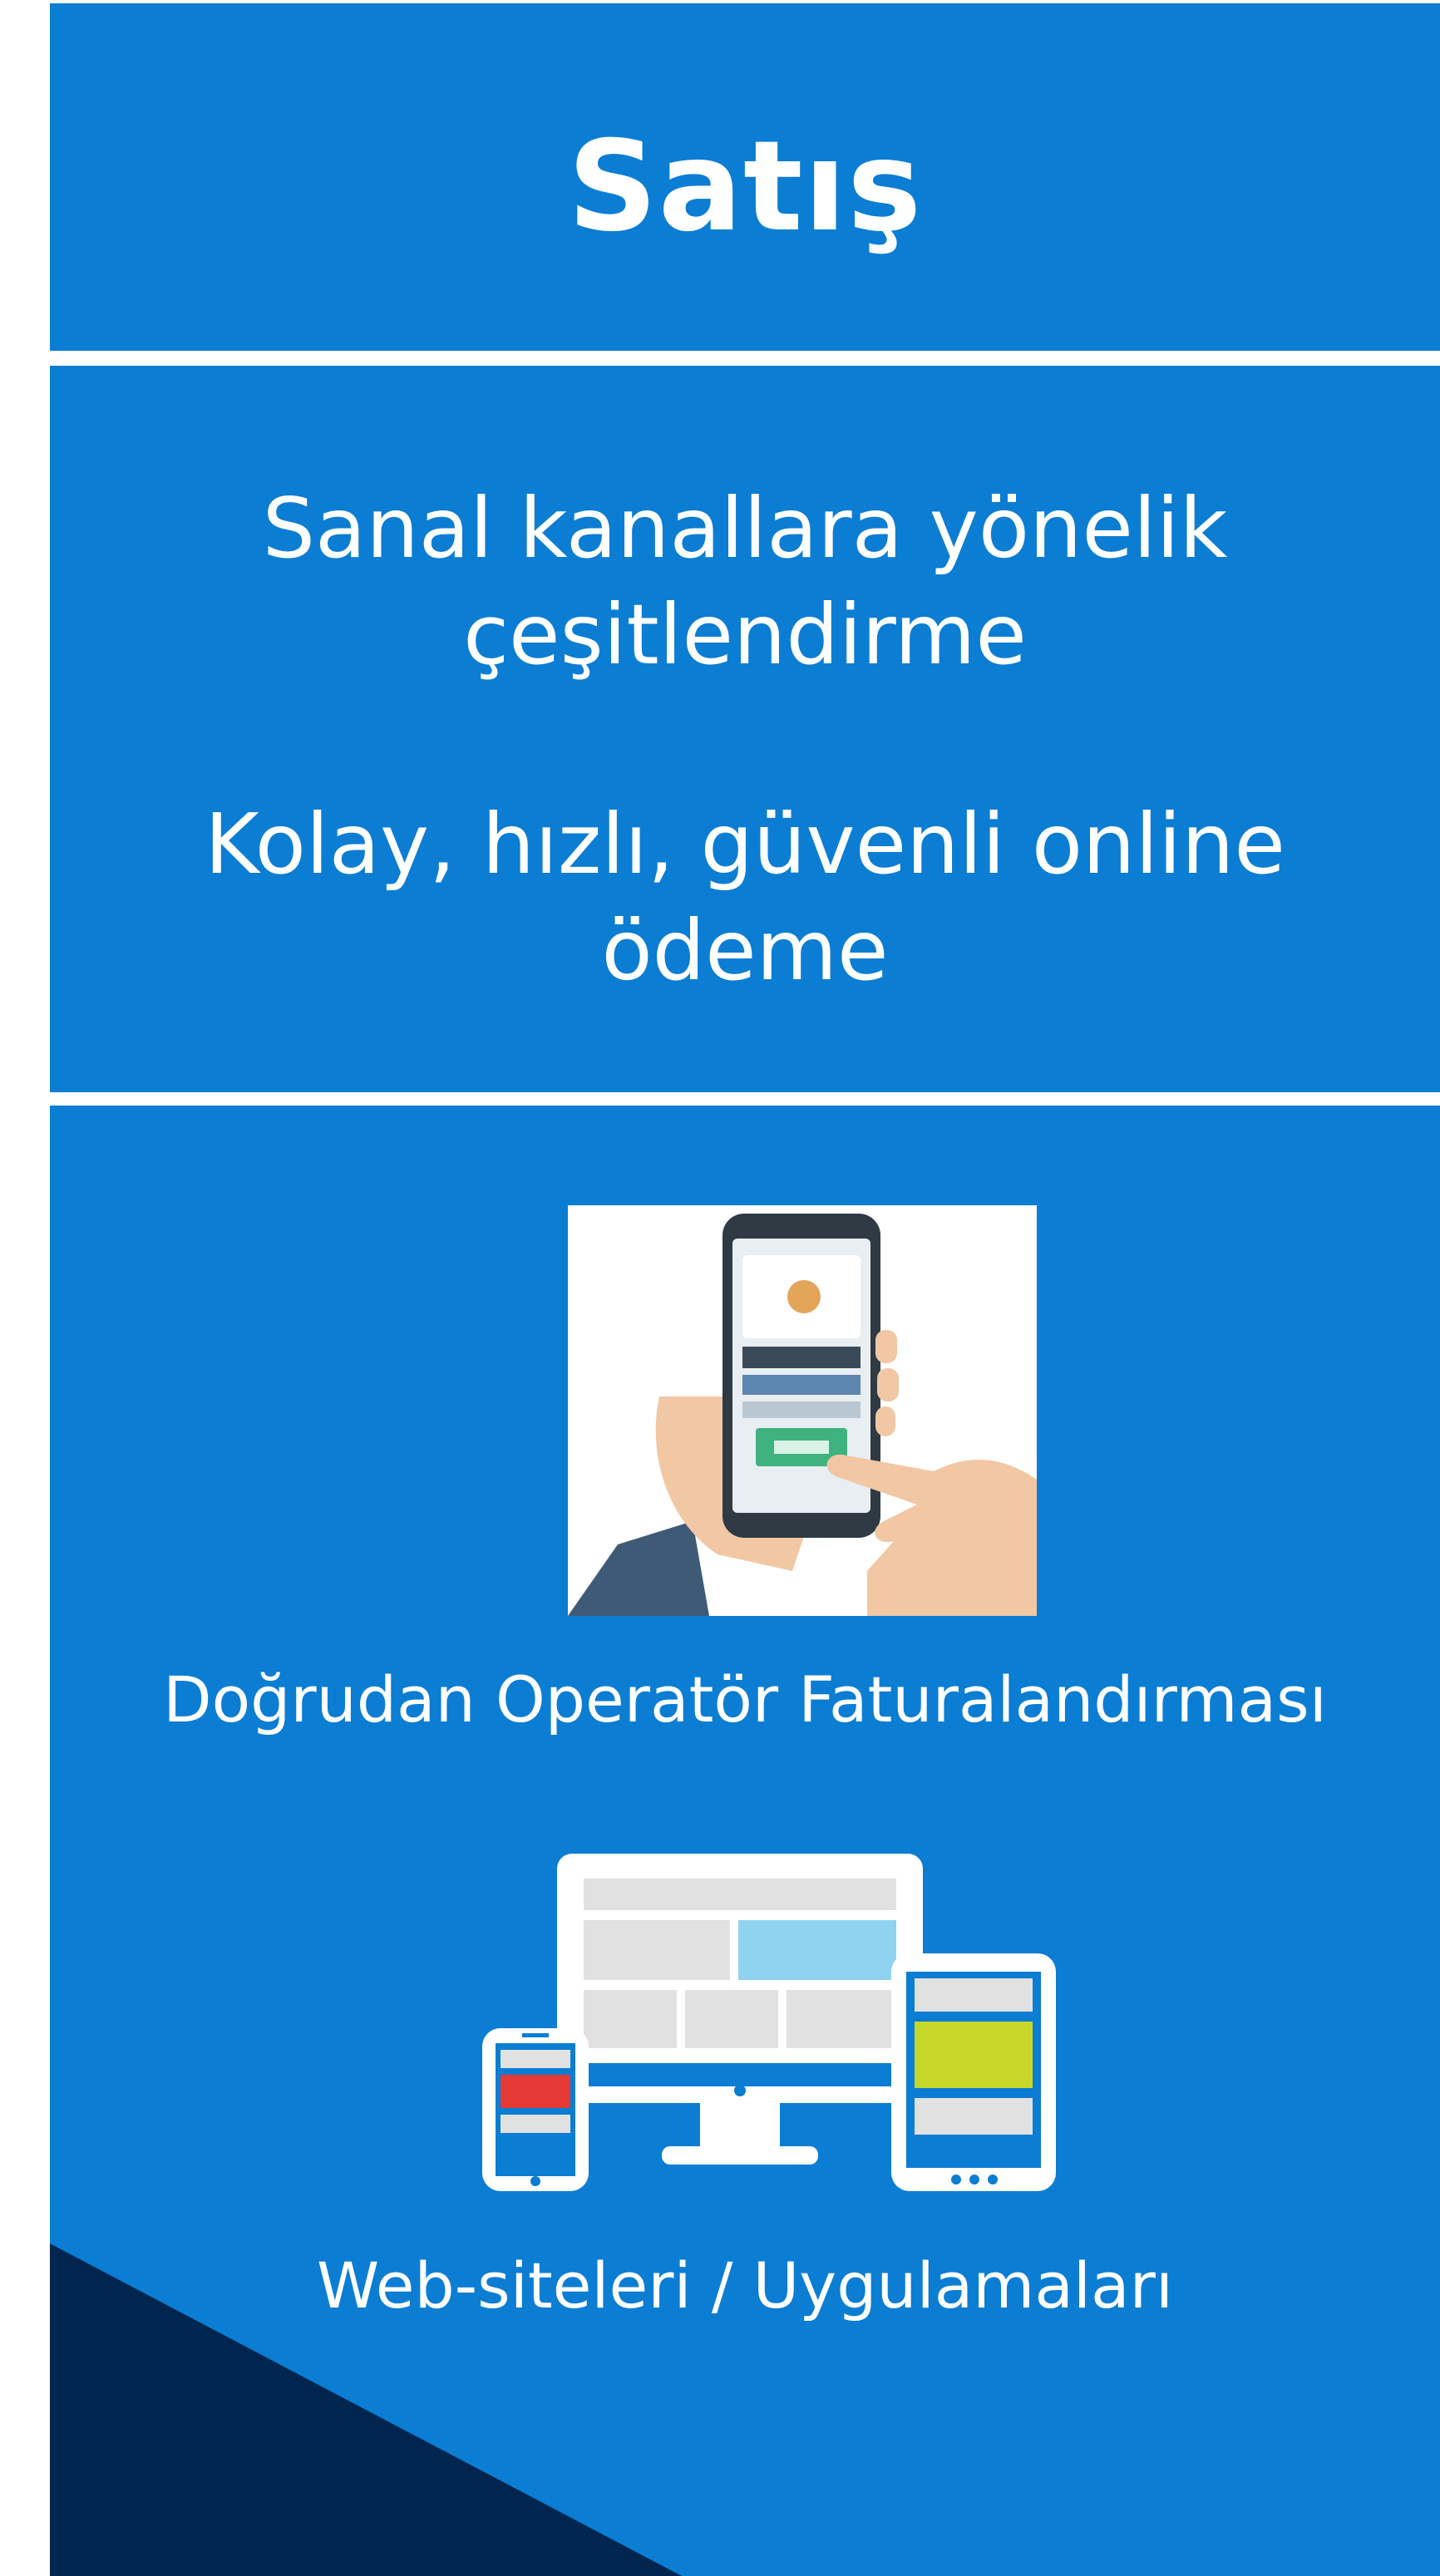 The height and width of the screenshot is (2576, 1440). Describe the element at coordinates (745, 187) in the screenshot. I see `page-title: Satış` at that location.